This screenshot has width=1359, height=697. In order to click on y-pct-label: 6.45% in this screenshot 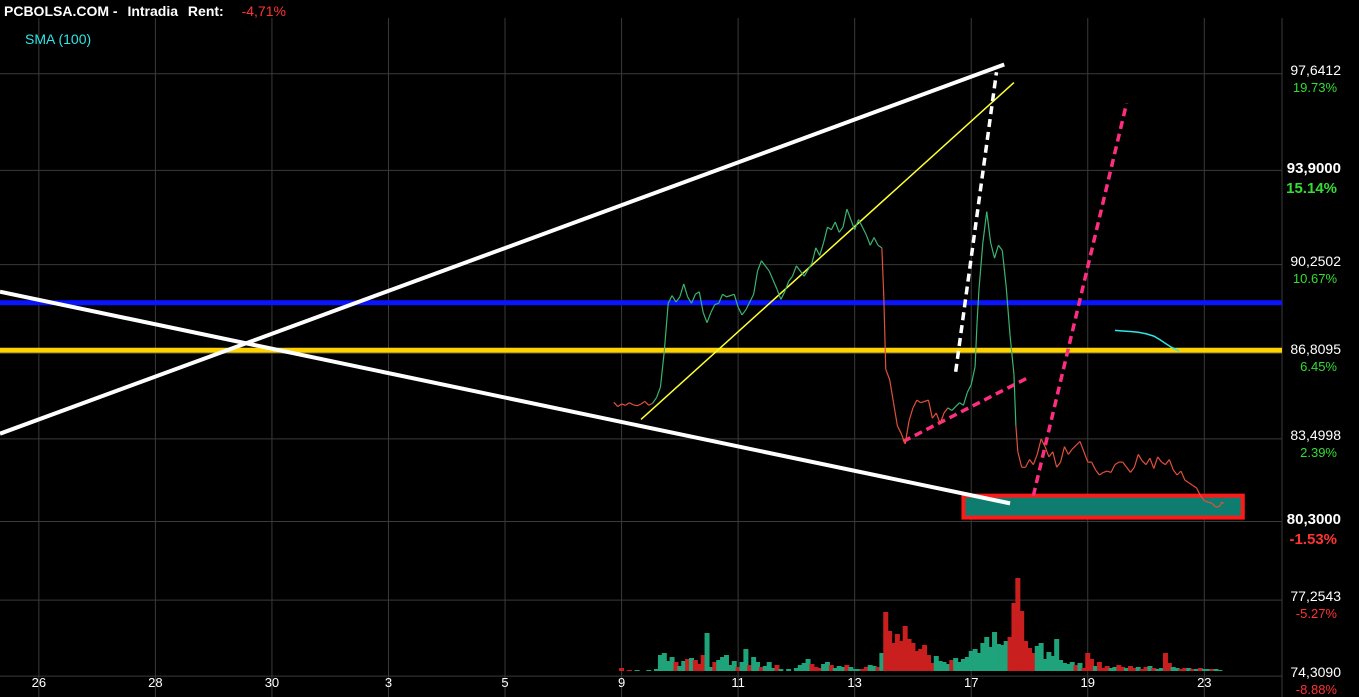, I will do `click(1318, 367)`.